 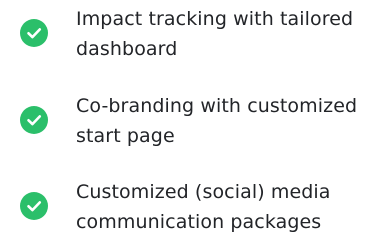 I want to click on feature-line-2: start page, so click(x=125, y=136).